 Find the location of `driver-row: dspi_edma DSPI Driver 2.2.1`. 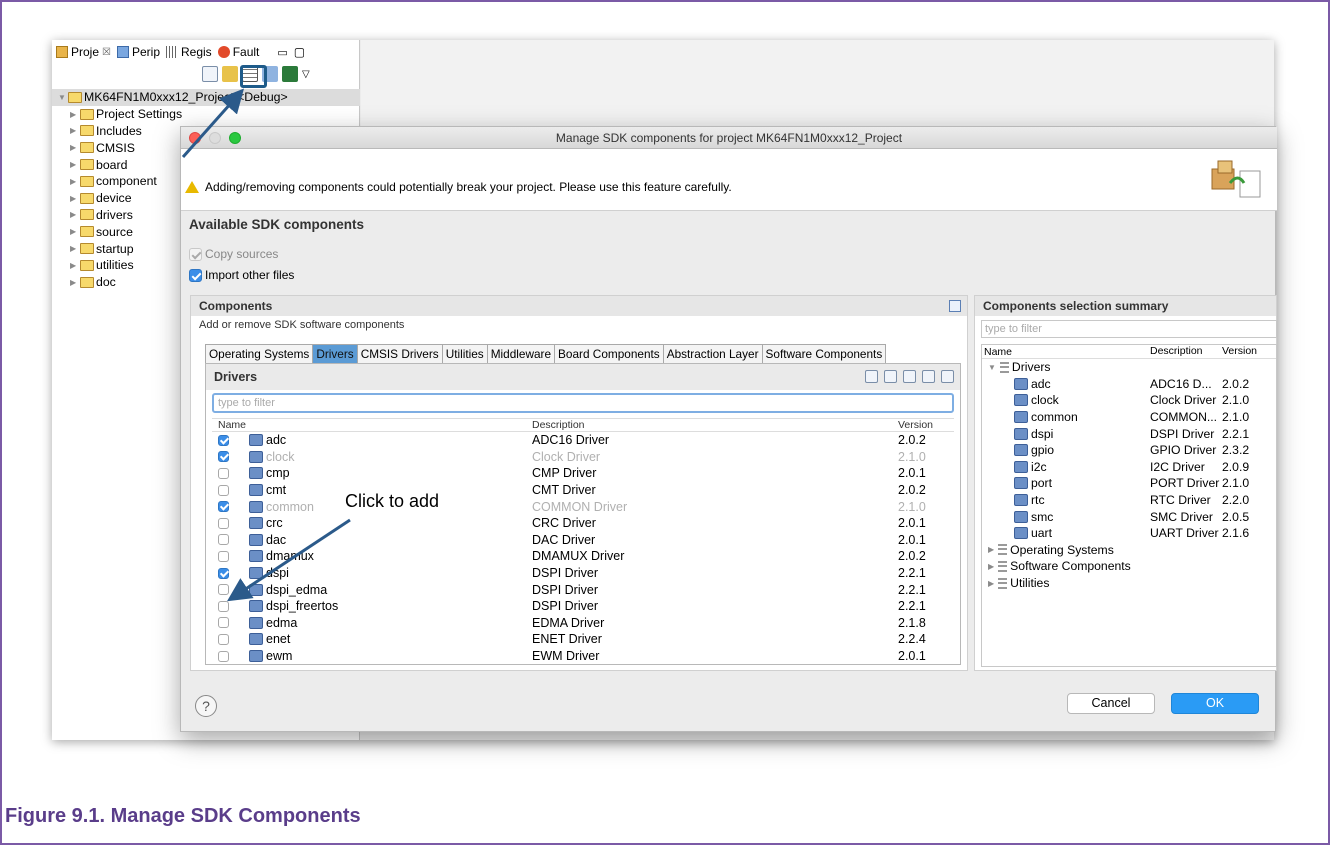

driver-row: dspi_edma DSPI Driver 2.2.1 is located at coordinates (583, 589).